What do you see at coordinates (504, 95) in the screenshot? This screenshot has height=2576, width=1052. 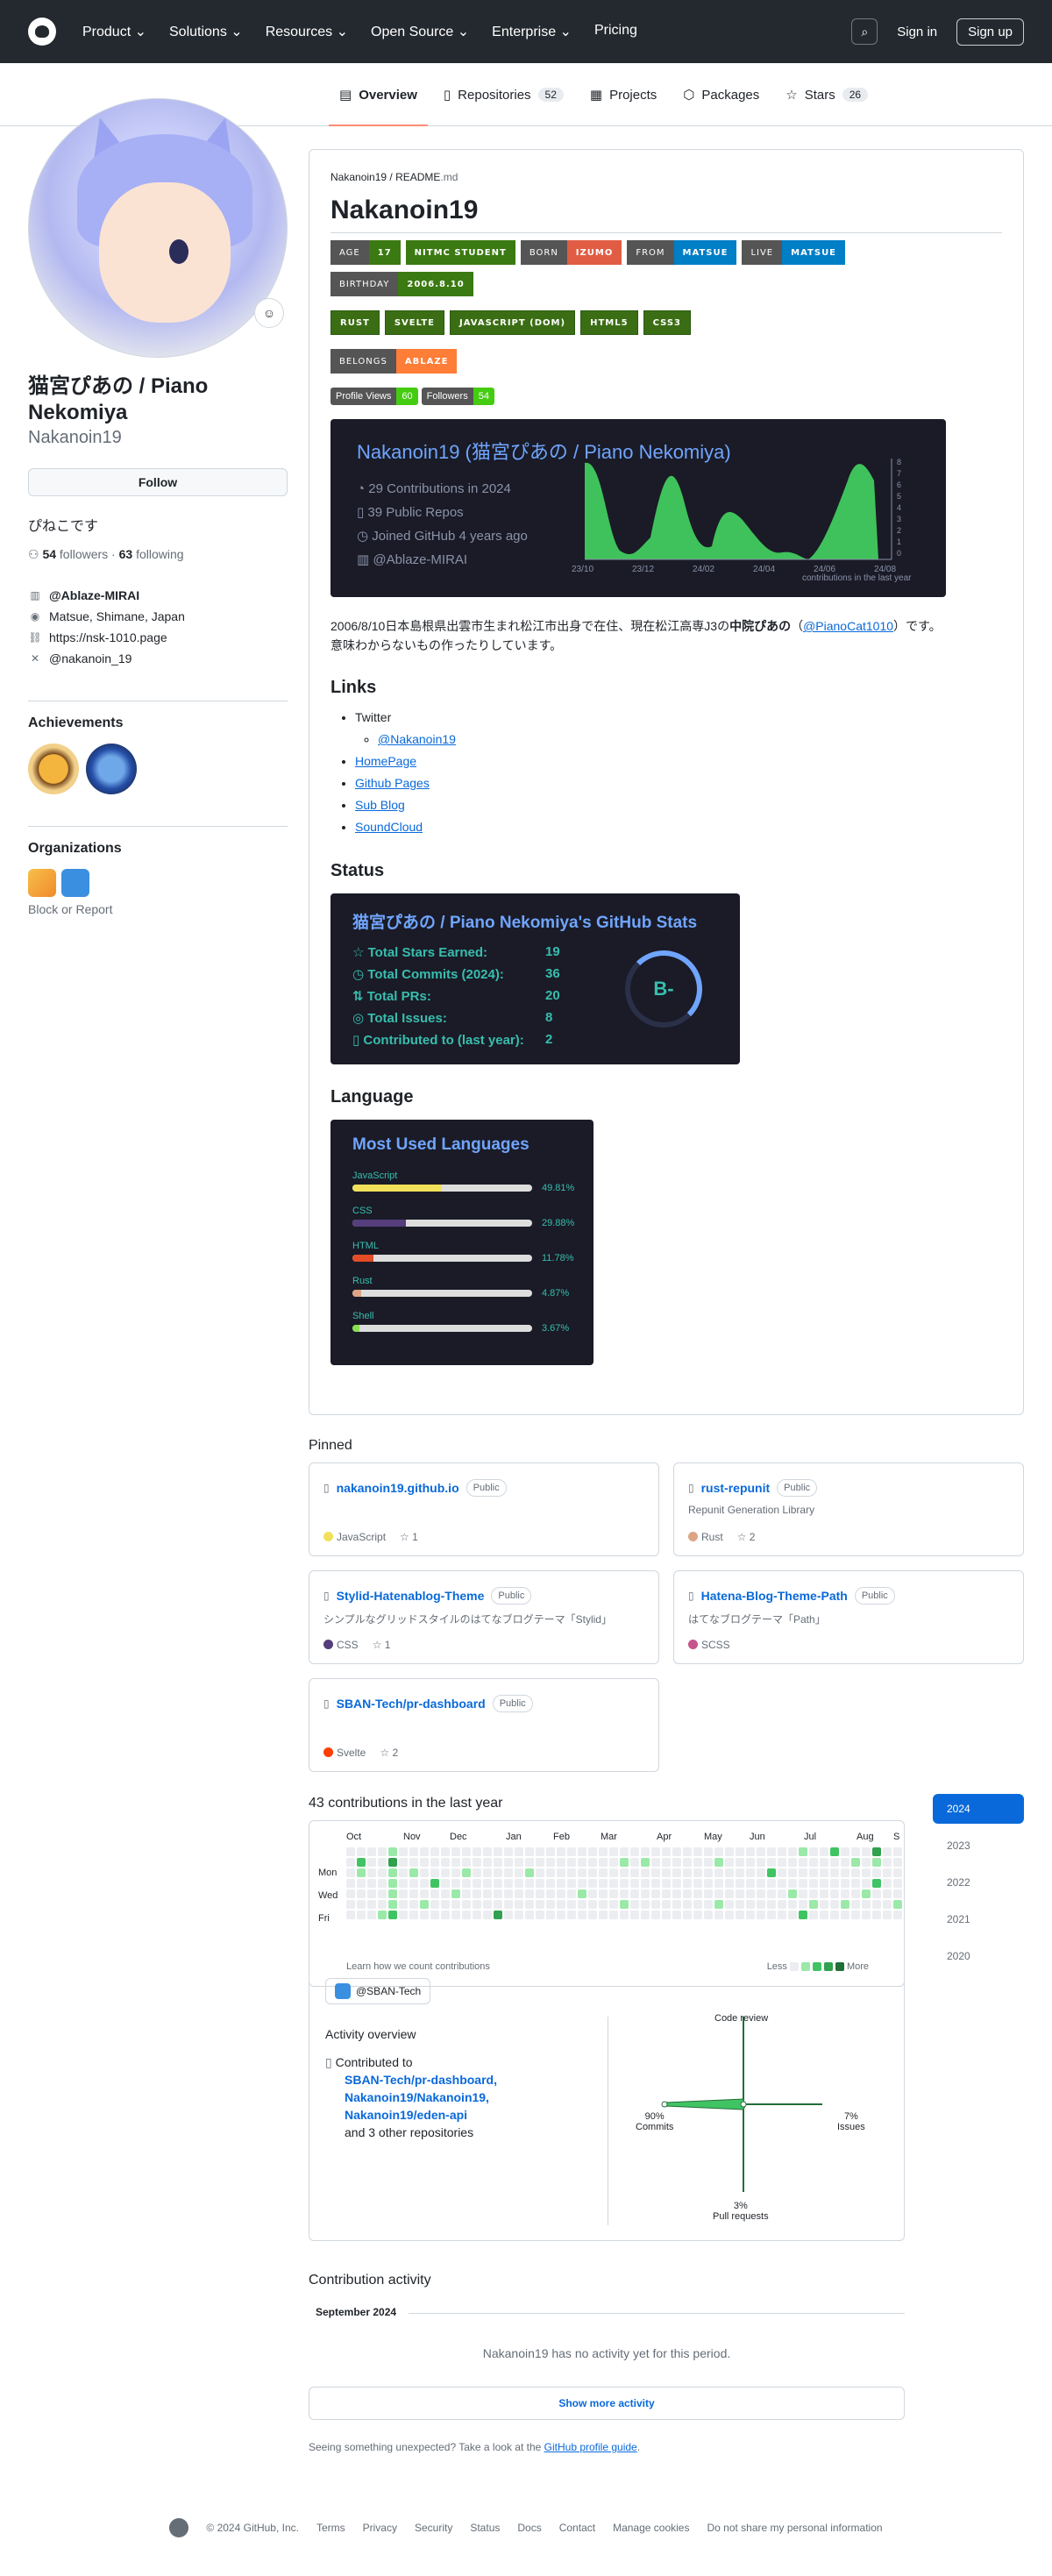 I see `tab-repositories: ▯ Repositories 52` at bounding box center [504, 95].